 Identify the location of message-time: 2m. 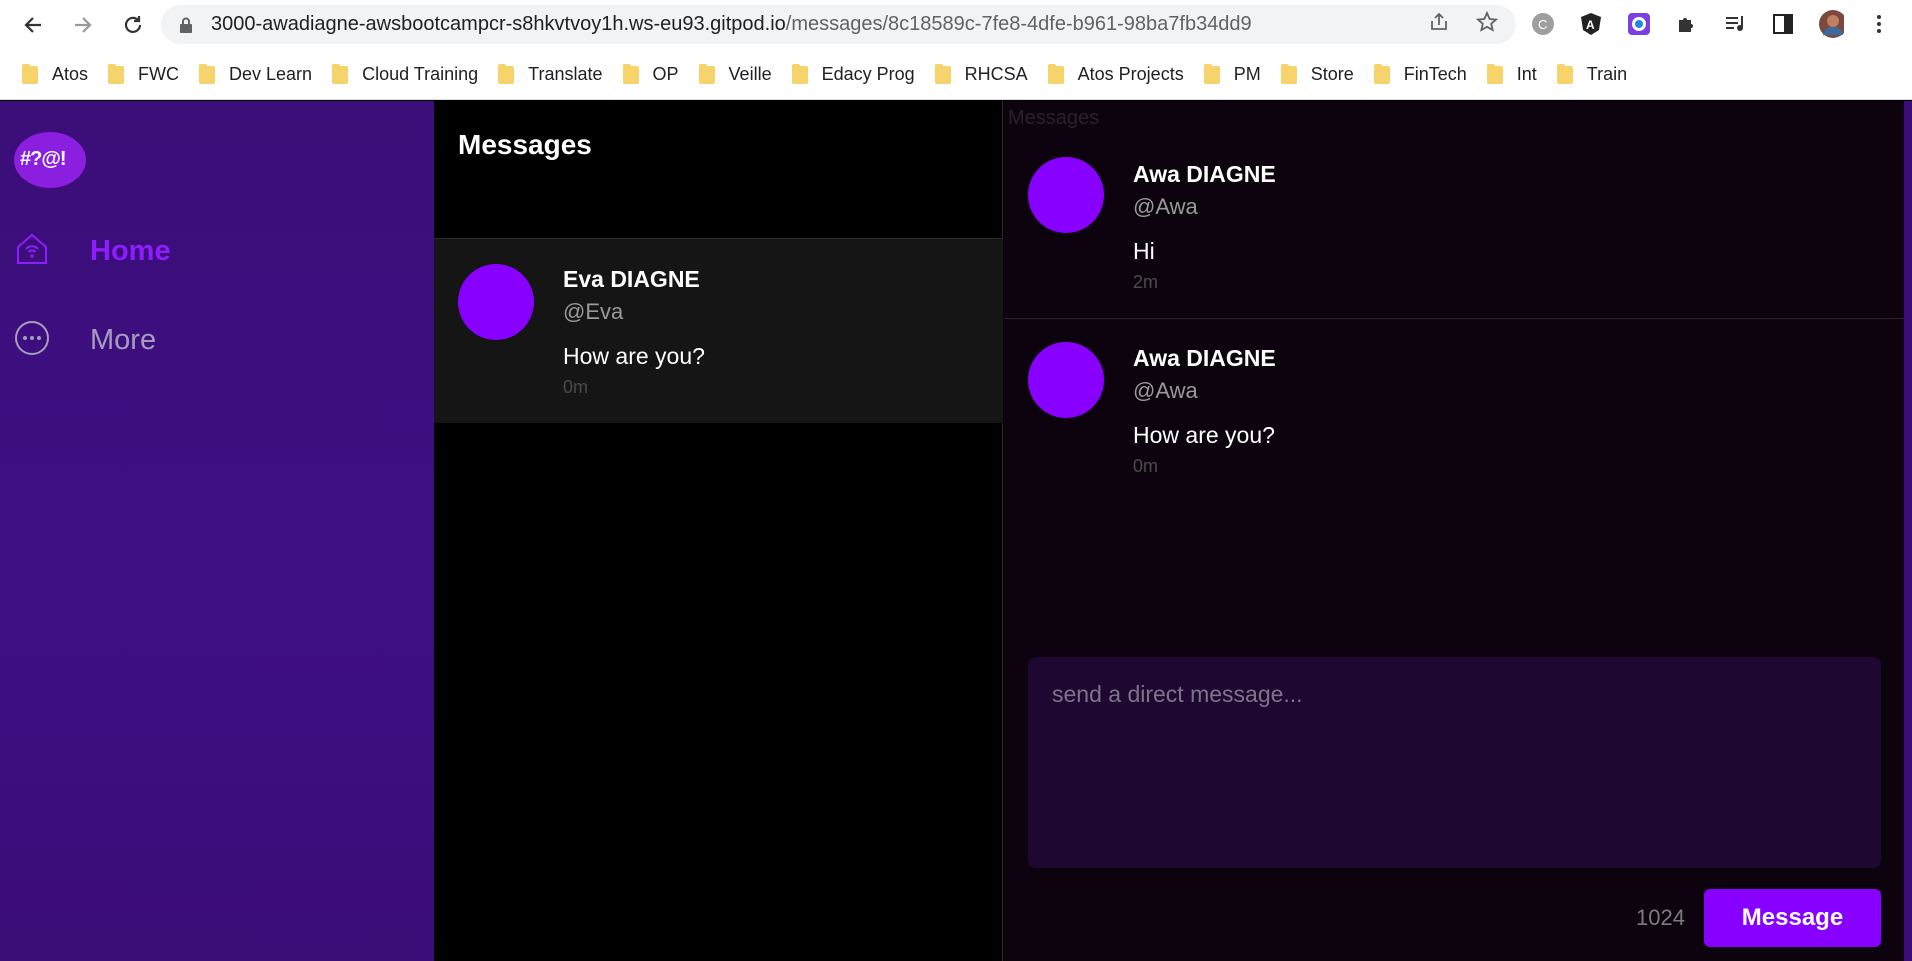
(1146, 282).